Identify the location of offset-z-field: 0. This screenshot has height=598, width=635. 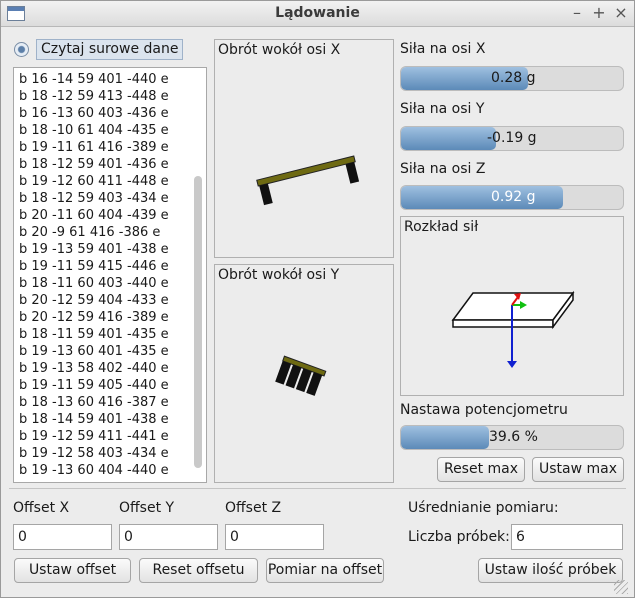
(274, 537).